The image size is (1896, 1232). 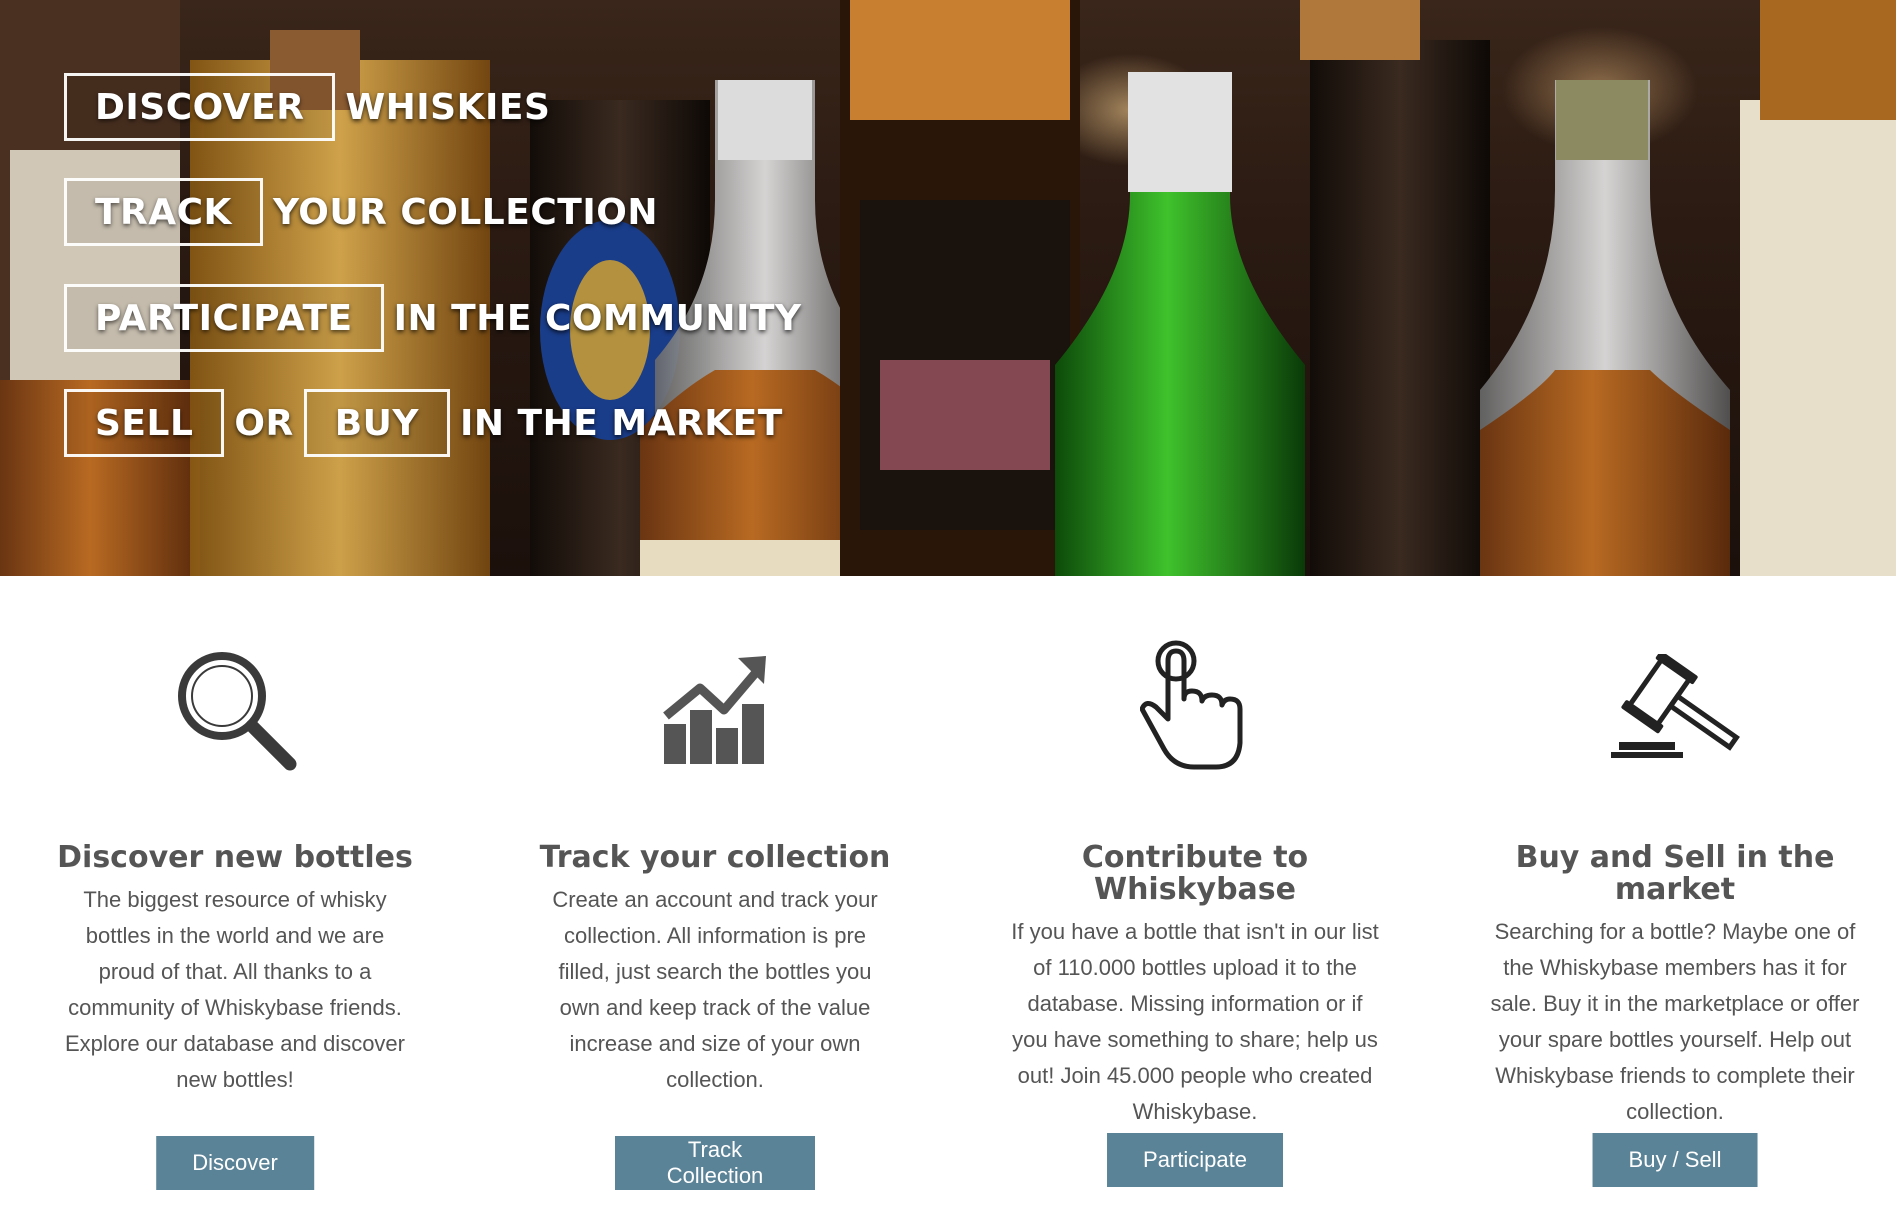 What do you see at coordinates (448, 107) in the screenshot?
I see `hero-text-whiskies: WHISKIES` at bounding box center [448, 107].